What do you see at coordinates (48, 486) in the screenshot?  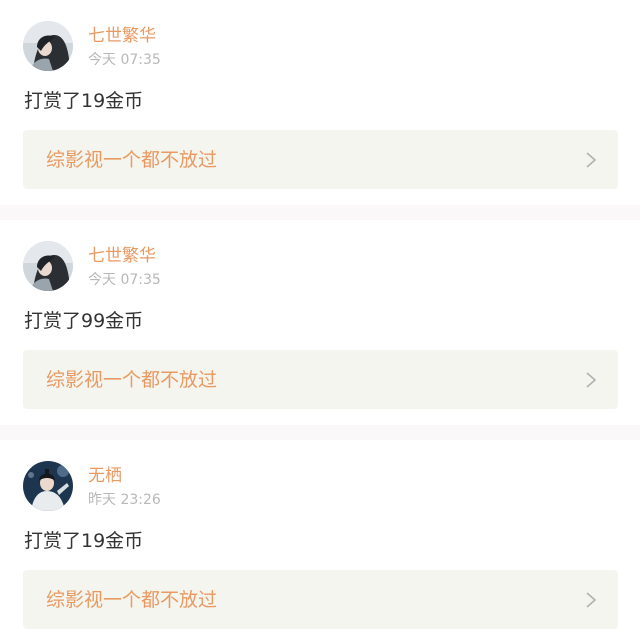 I see `user-avatar-man-icon` at bounding box center [48, 486].